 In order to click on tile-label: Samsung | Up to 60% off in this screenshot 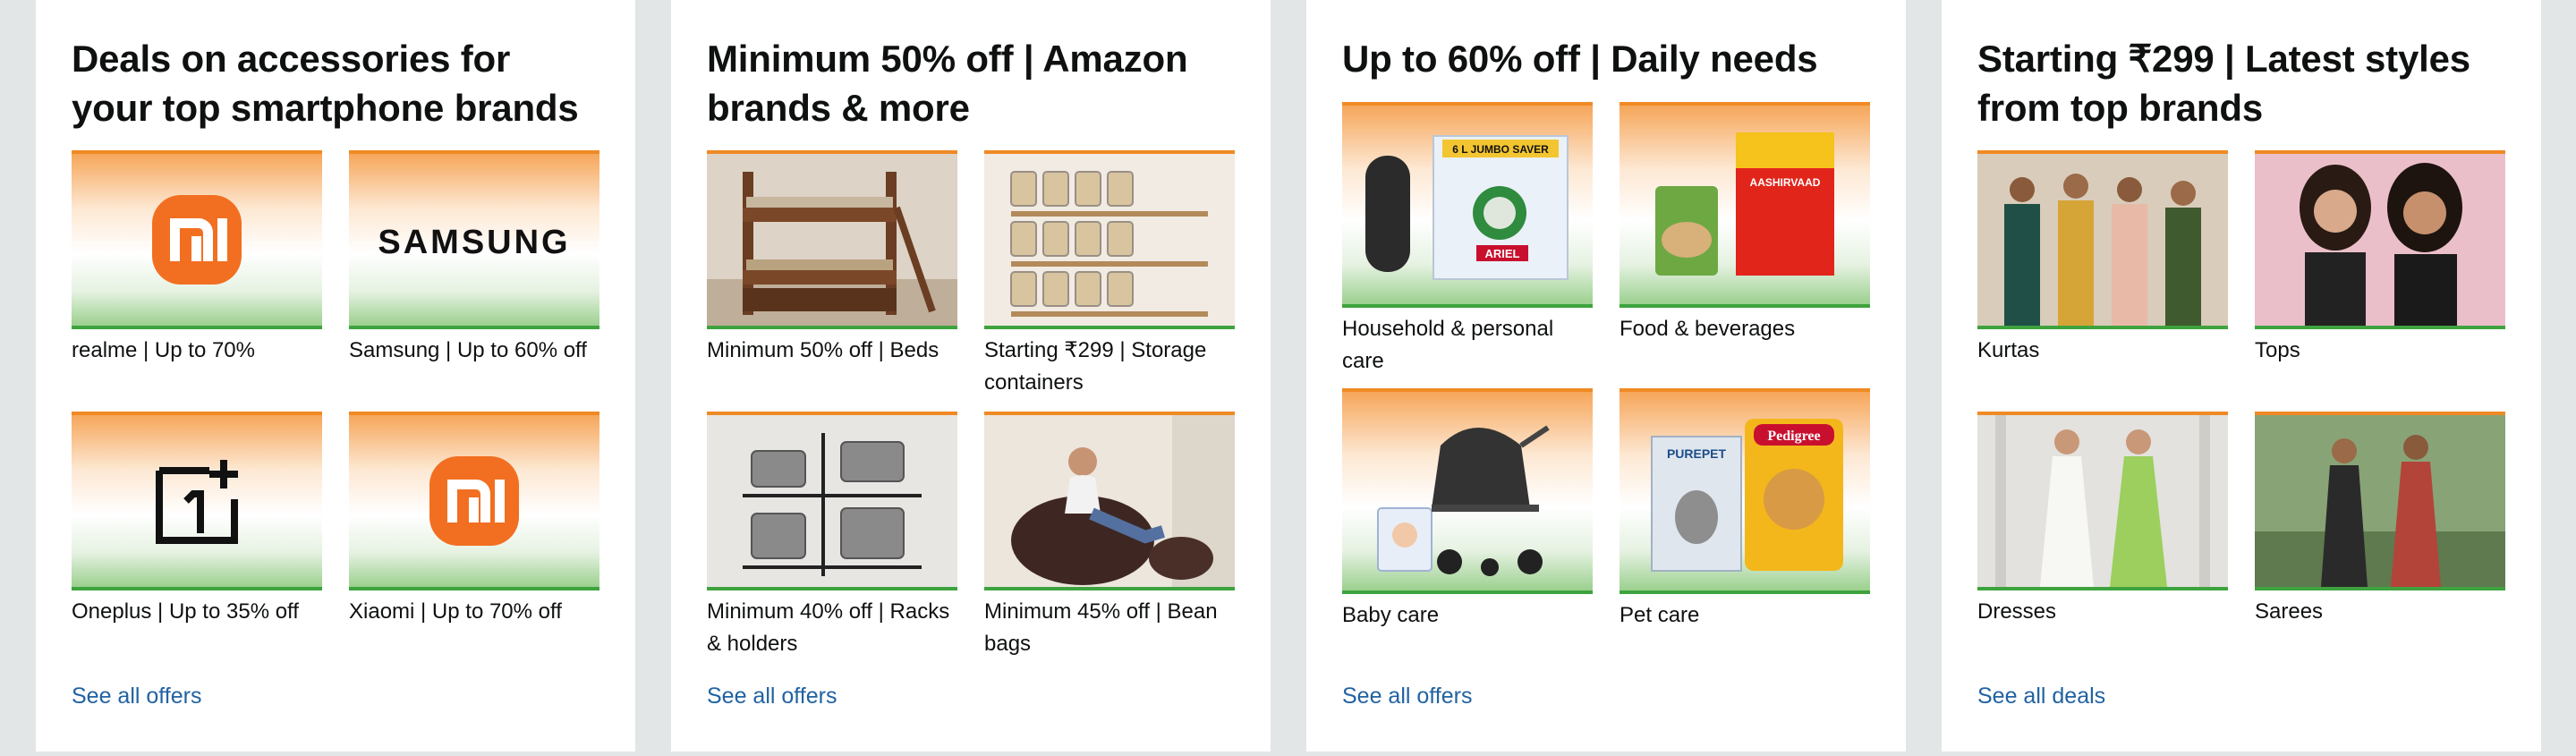, I will do `click(468, 350)`.